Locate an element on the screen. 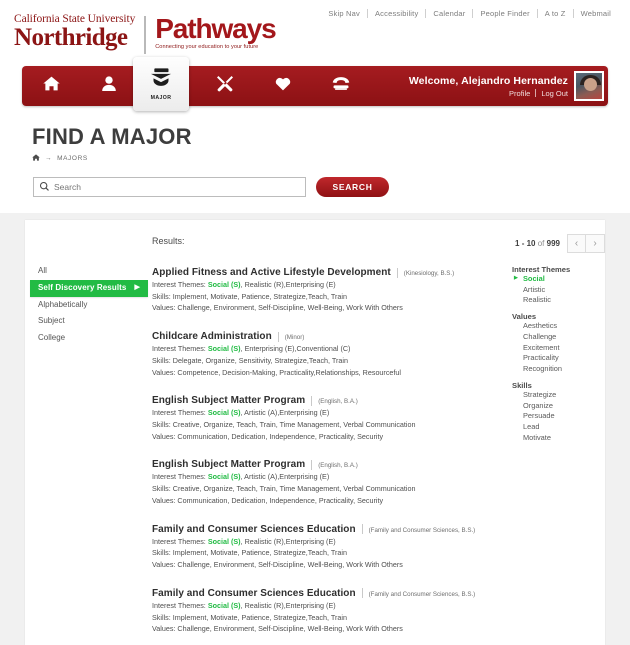 This screenshot has width=630, height=645. user-links: Profile Log Out is located at coordinates (488, 93).